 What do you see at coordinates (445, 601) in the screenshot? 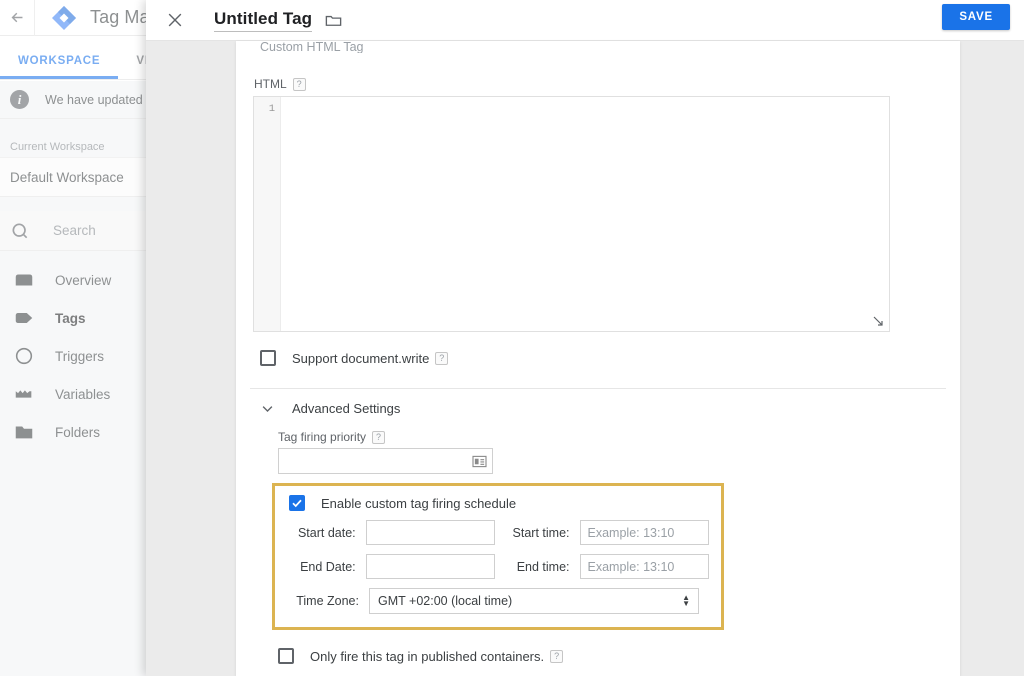
I see `time-zone-value: GMT +02:00 (local time)` at bounding box center [445, 601].